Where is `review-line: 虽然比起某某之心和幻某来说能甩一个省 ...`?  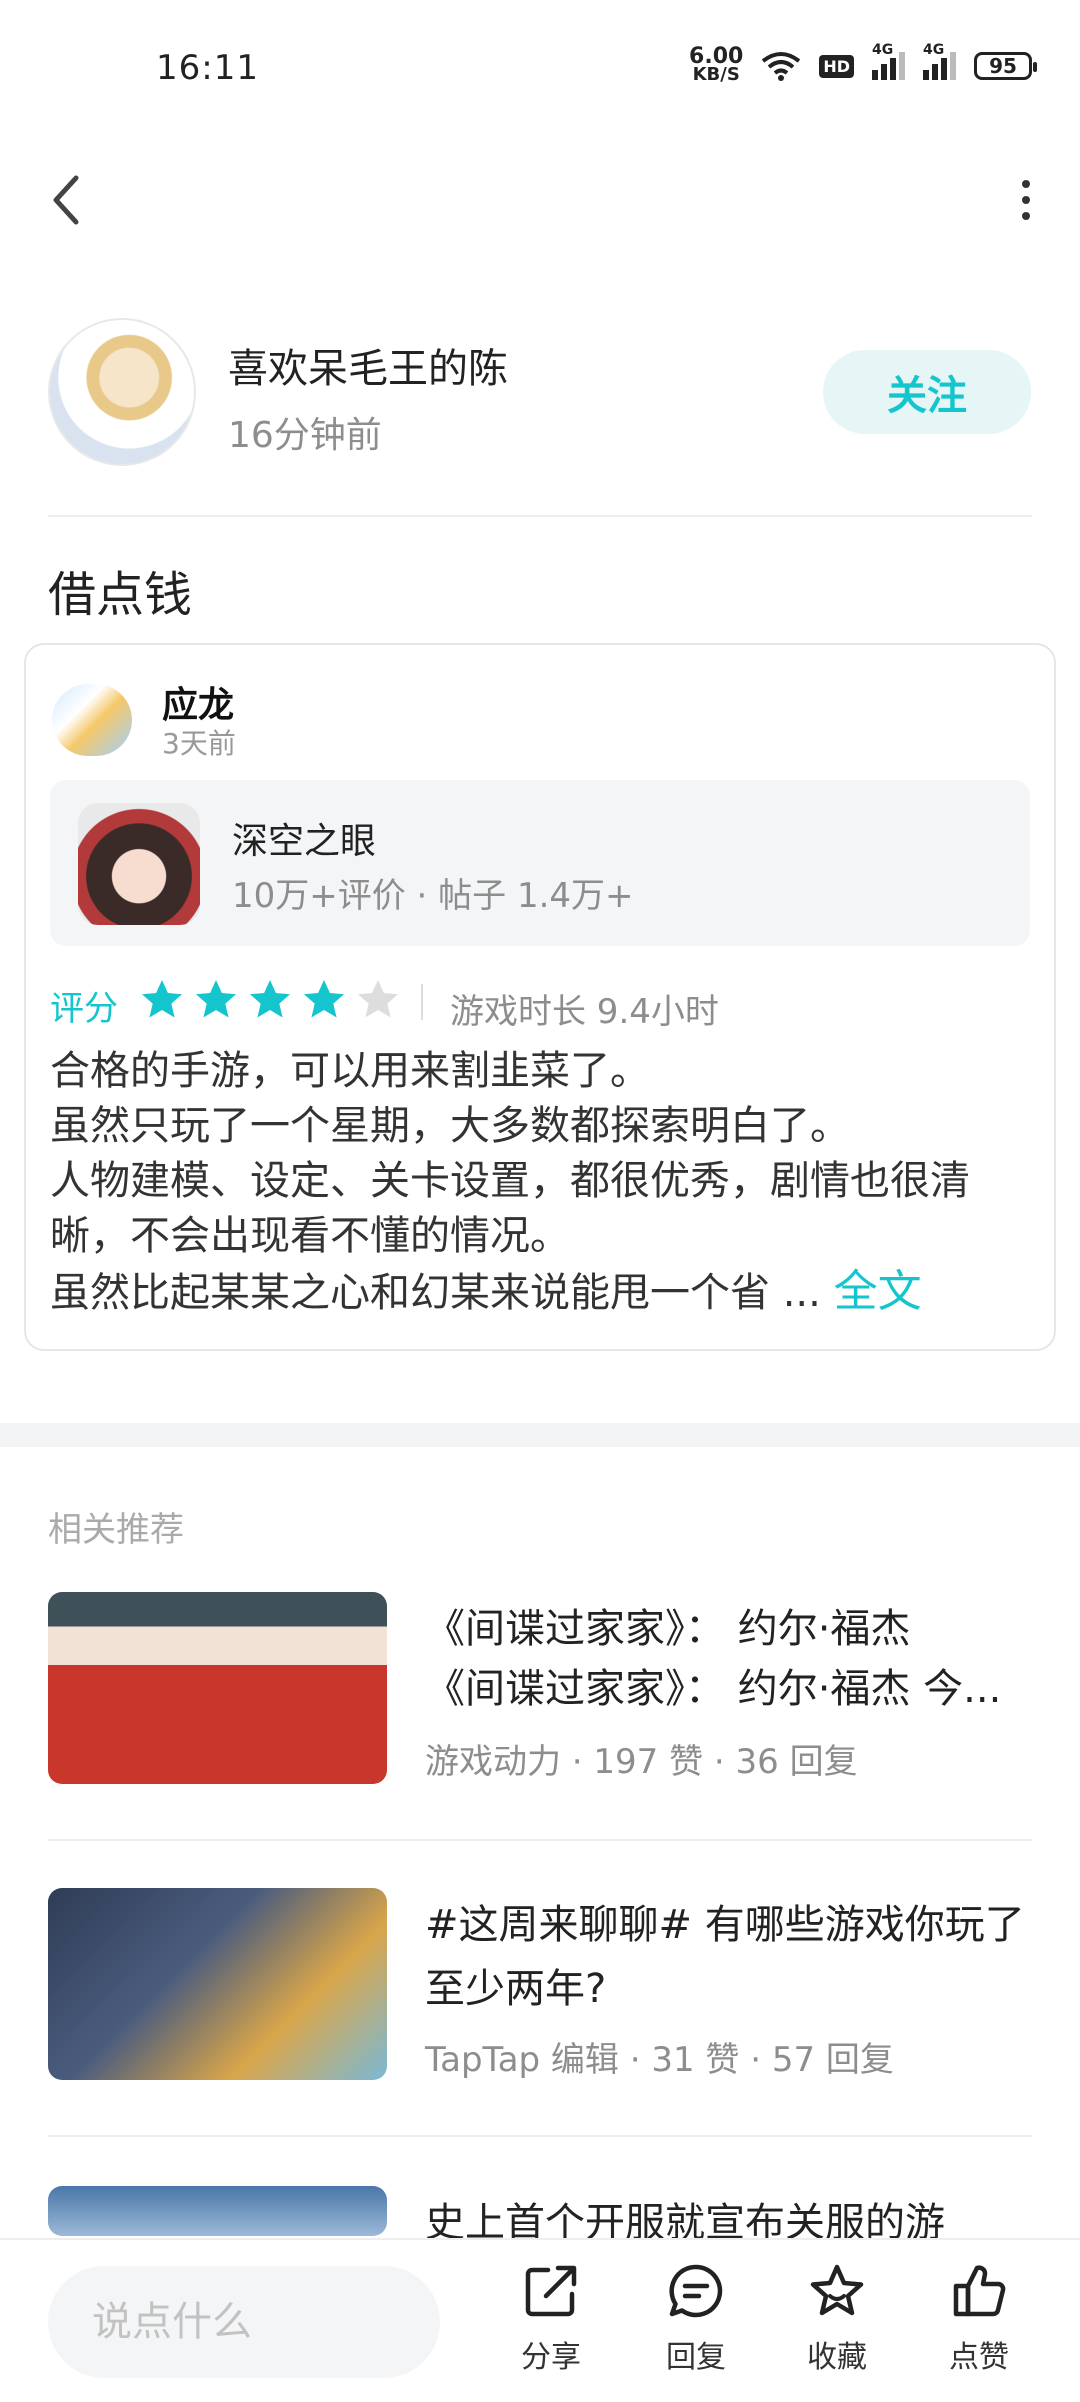 review-line: 虽然比起某某之心和幻某来说能甩一个省 ... is located at coordinates (435, 1293).